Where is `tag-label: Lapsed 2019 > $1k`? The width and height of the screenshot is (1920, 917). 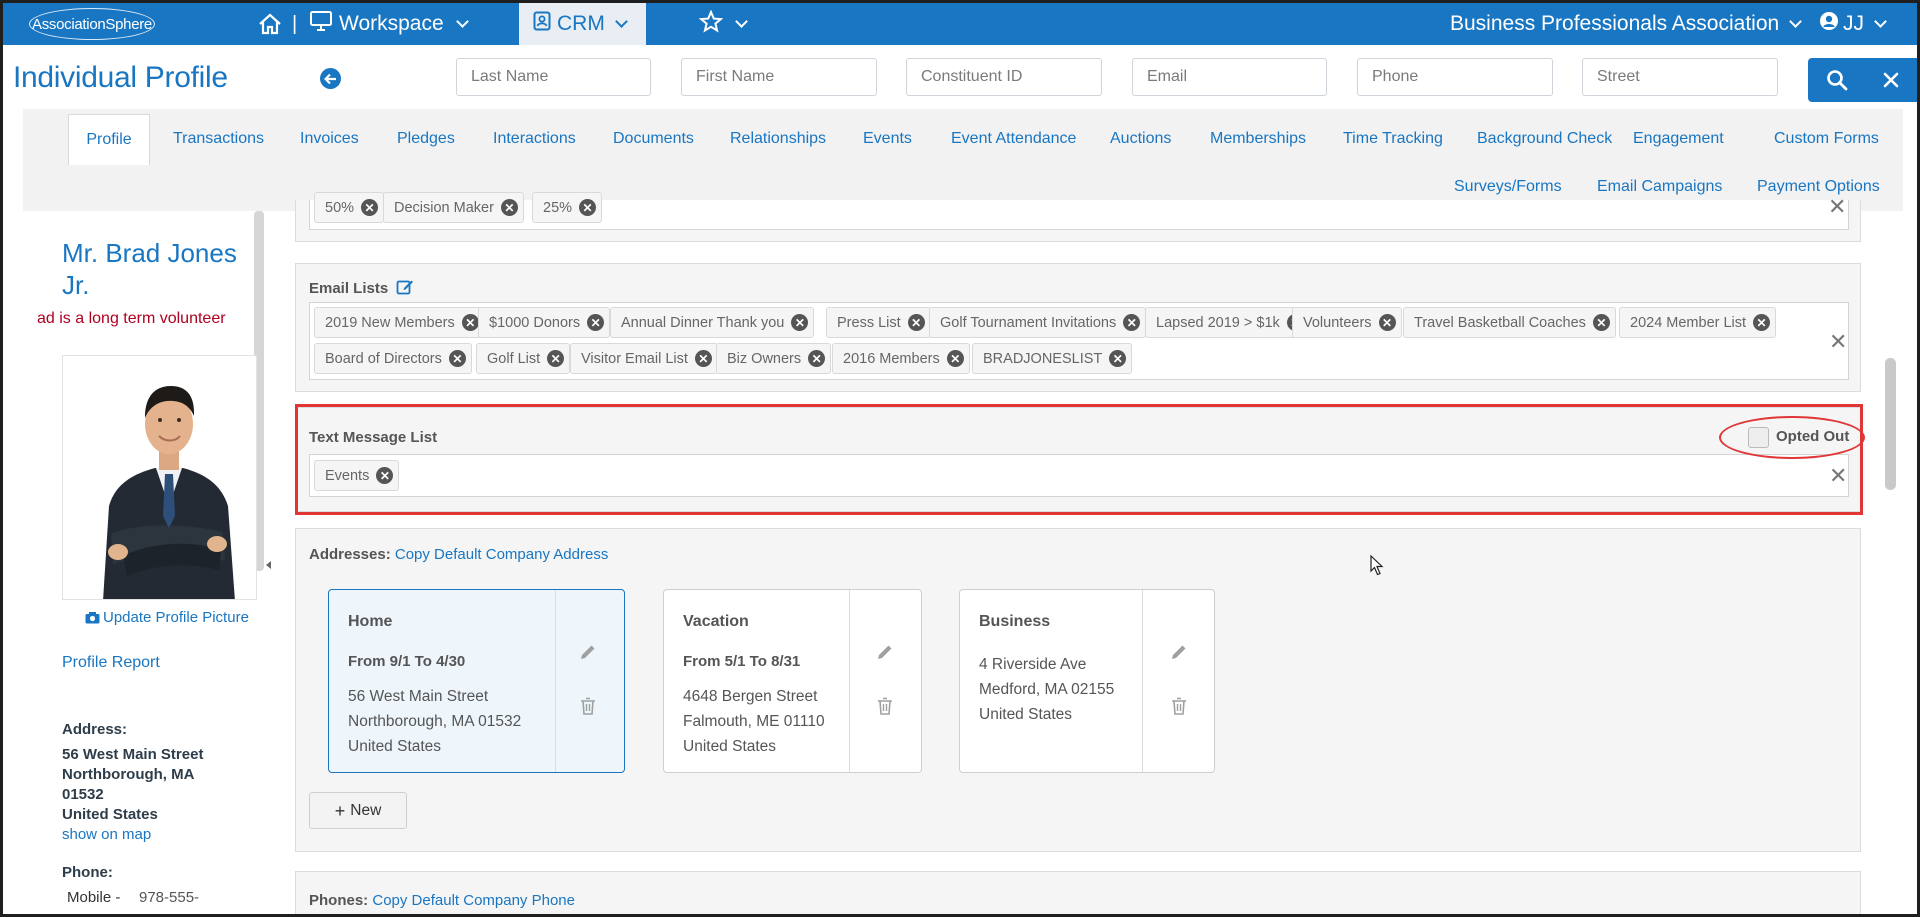 tag-label: Lapsed 2019 > $1k is located at coordinates (1218, 322).